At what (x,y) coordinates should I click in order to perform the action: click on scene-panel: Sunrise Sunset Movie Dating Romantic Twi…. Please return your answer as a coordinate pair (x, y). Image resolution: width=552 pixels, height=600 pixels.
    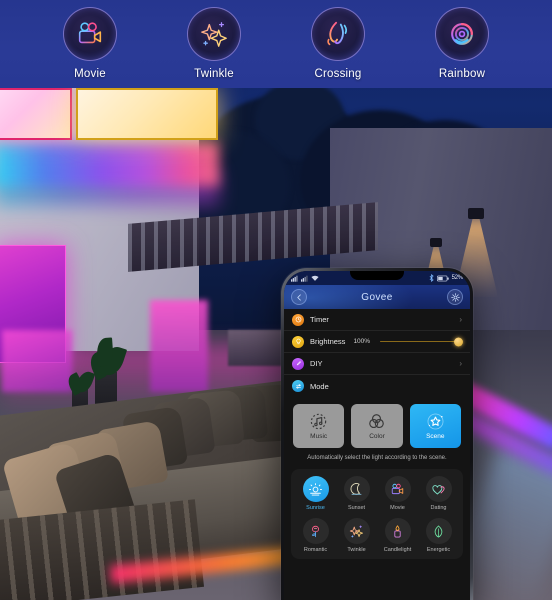
    Looking at the image, I should click on (377, 514).